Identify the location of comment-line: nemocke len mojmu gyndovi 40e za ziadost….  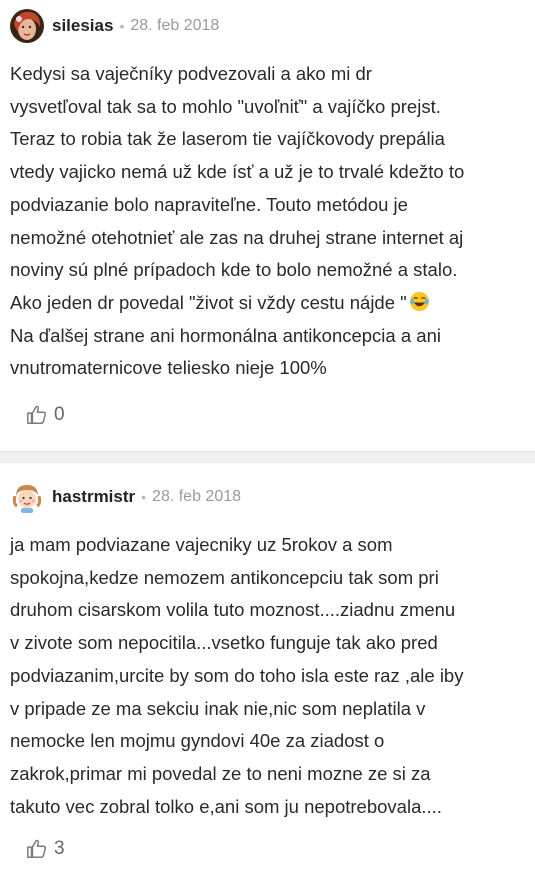
(197, 741).